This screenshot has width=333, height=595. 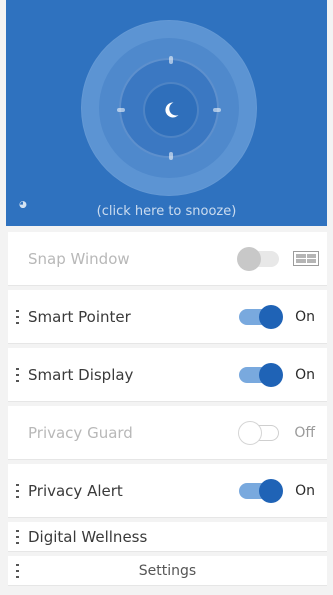 I want to click on snap-layout-icon, so click(x=306, y=258).